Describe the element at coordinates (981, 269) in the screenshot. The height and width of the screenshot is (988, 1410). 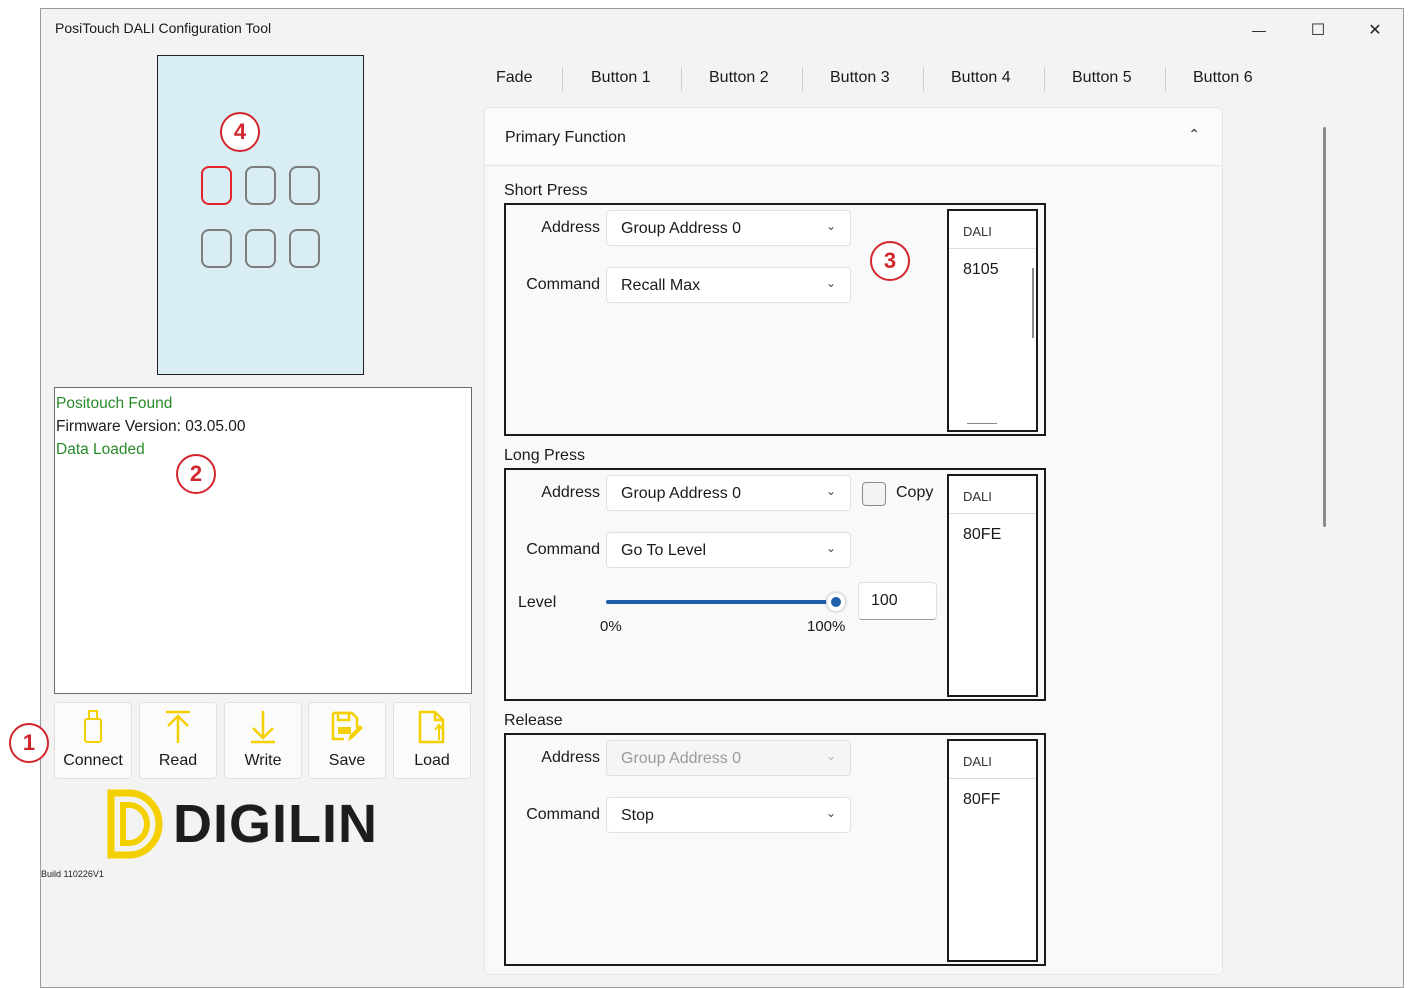
I see `short-press-dali-value: 8105` at that location.